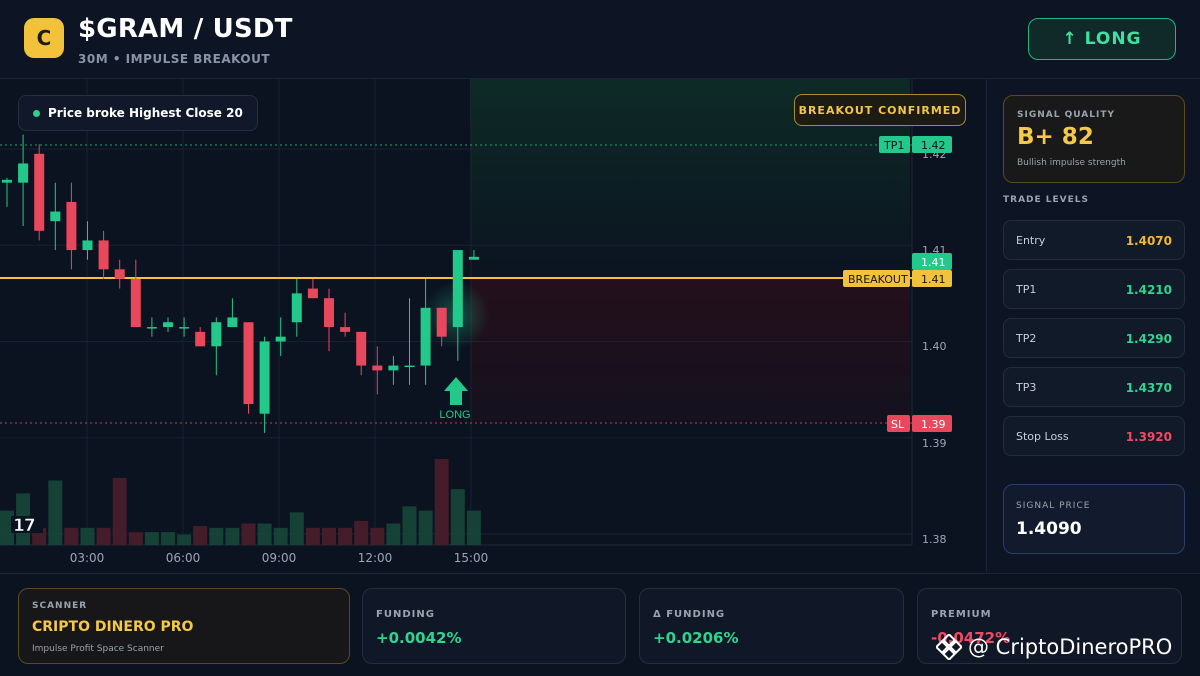 Image resolution: width=1200 pixels, height=676 pixels. I want to click on signal-quality-desc: Bullish impulse strength, so click(1071, 163).